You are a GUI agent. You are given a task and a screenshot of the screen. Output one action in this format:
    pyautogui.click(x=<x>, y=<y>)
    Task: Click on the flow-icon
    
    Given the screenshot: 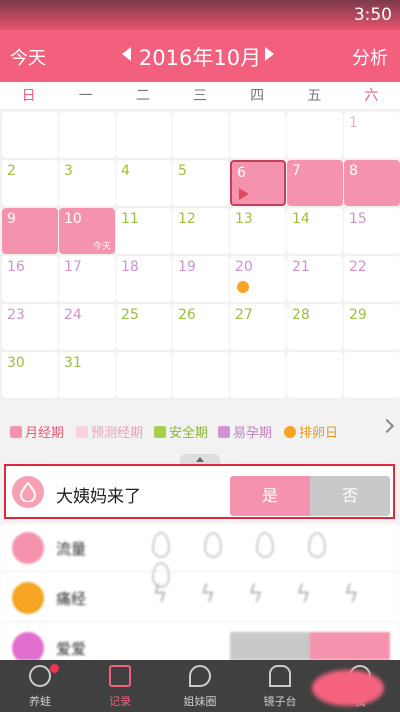 What is the action you would take?
    pyautogui.click(x=28, y=548)
    